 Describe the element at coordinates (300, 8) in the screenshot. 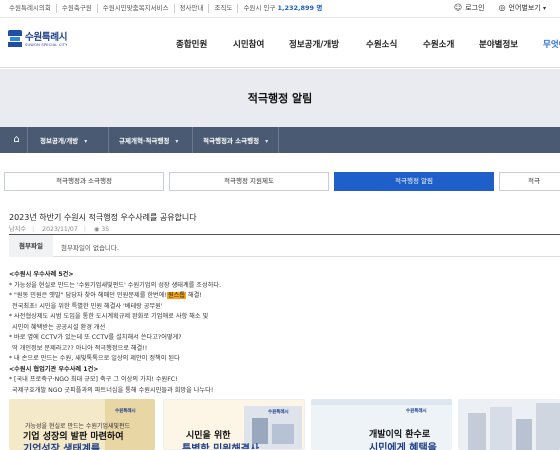

I see `population-value: 1,232,899 명` at that location.